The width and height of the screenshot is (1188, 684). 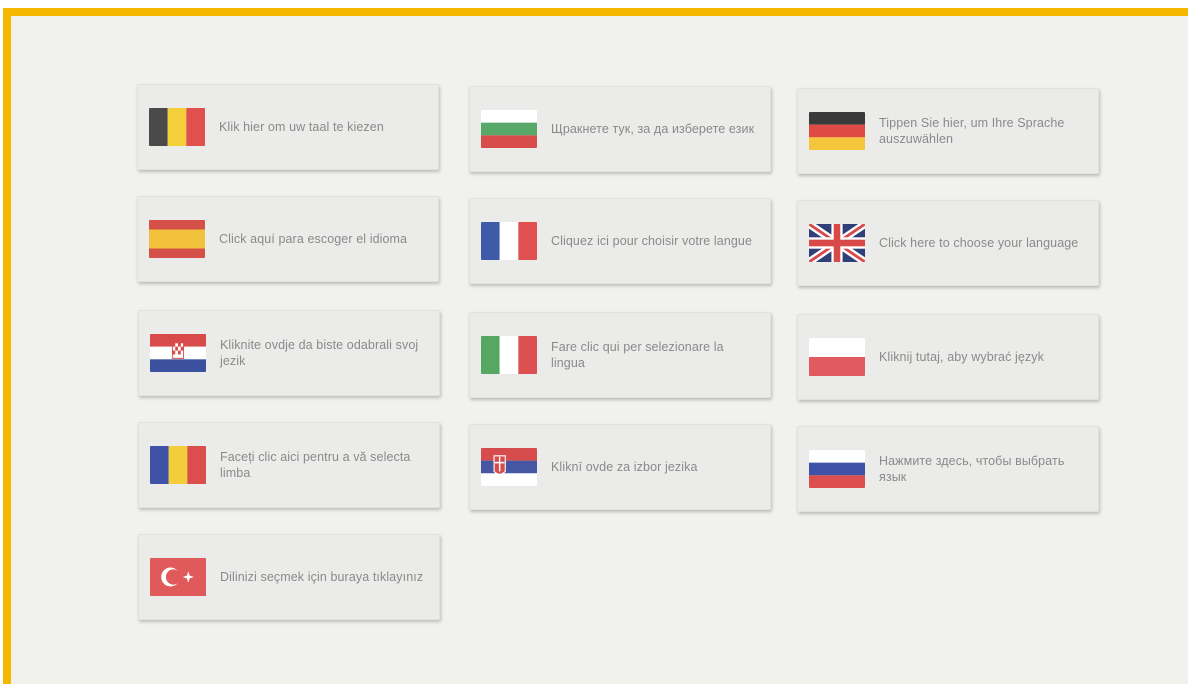 What do you see at coordinates (837, 243) in the screenshot?
I see `uk-flag-icon` at bounding box center [837, 243].